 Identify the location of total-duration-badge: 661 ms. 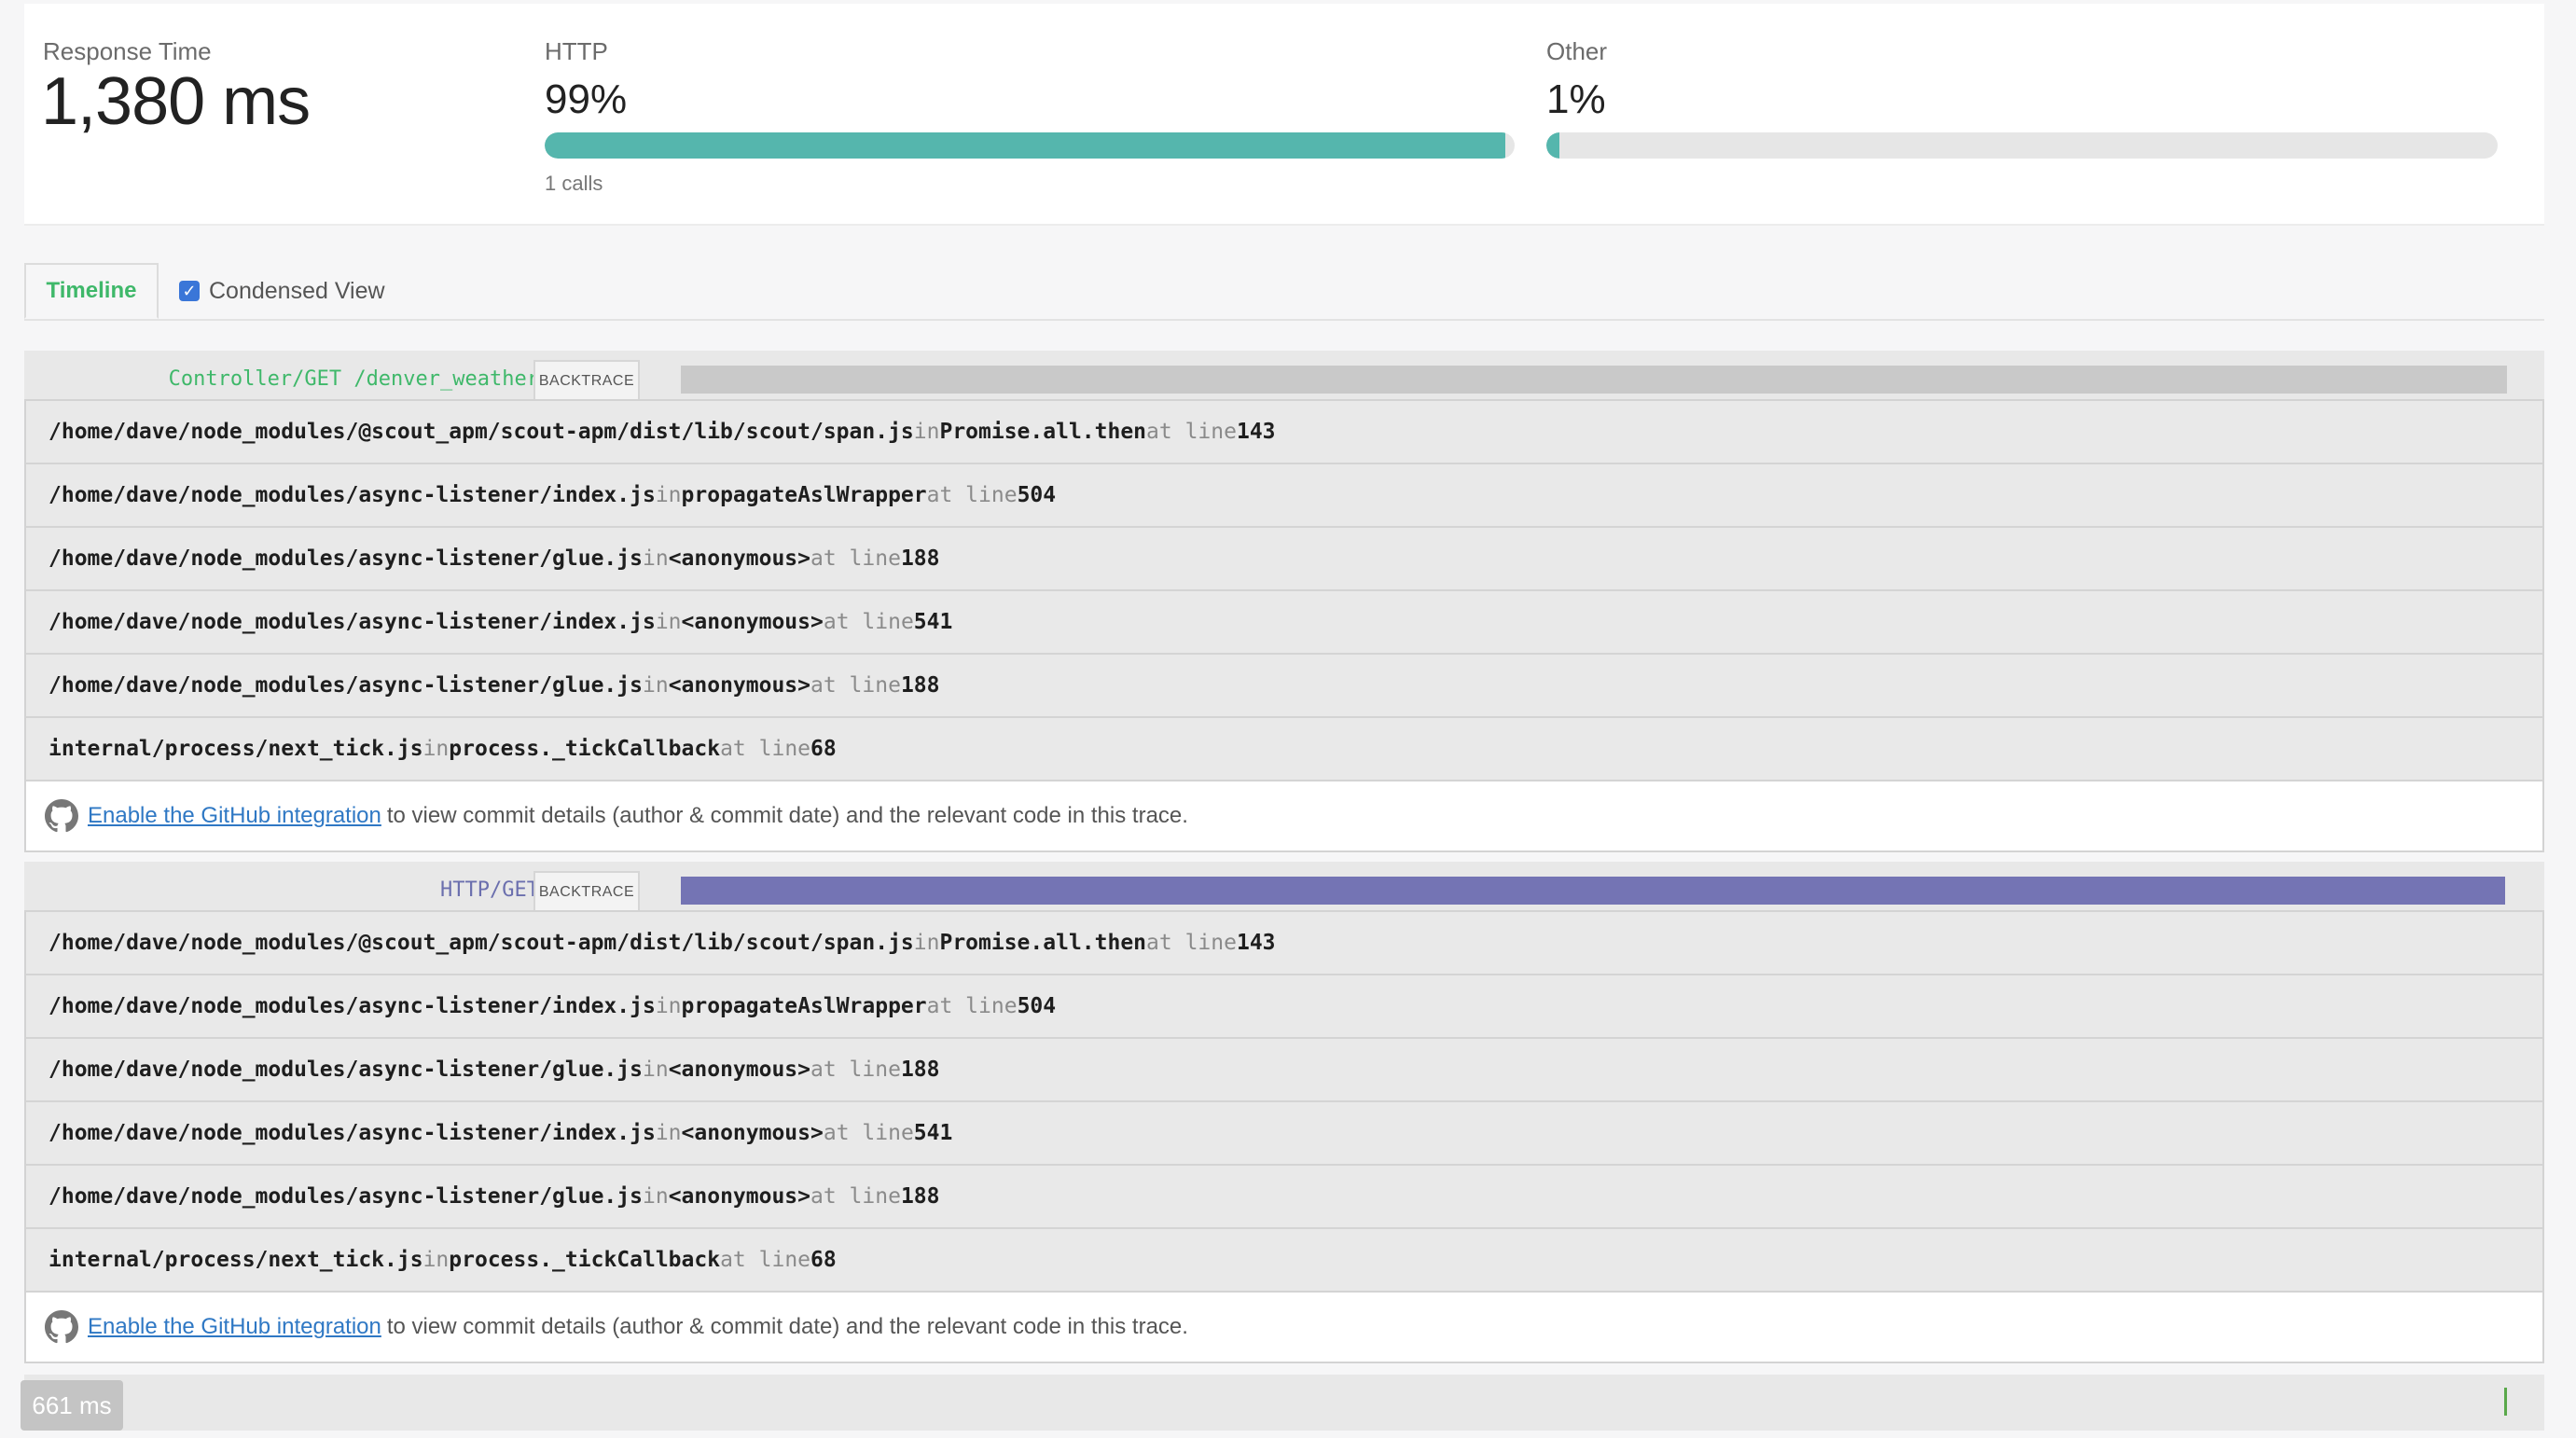
(72, 1405).